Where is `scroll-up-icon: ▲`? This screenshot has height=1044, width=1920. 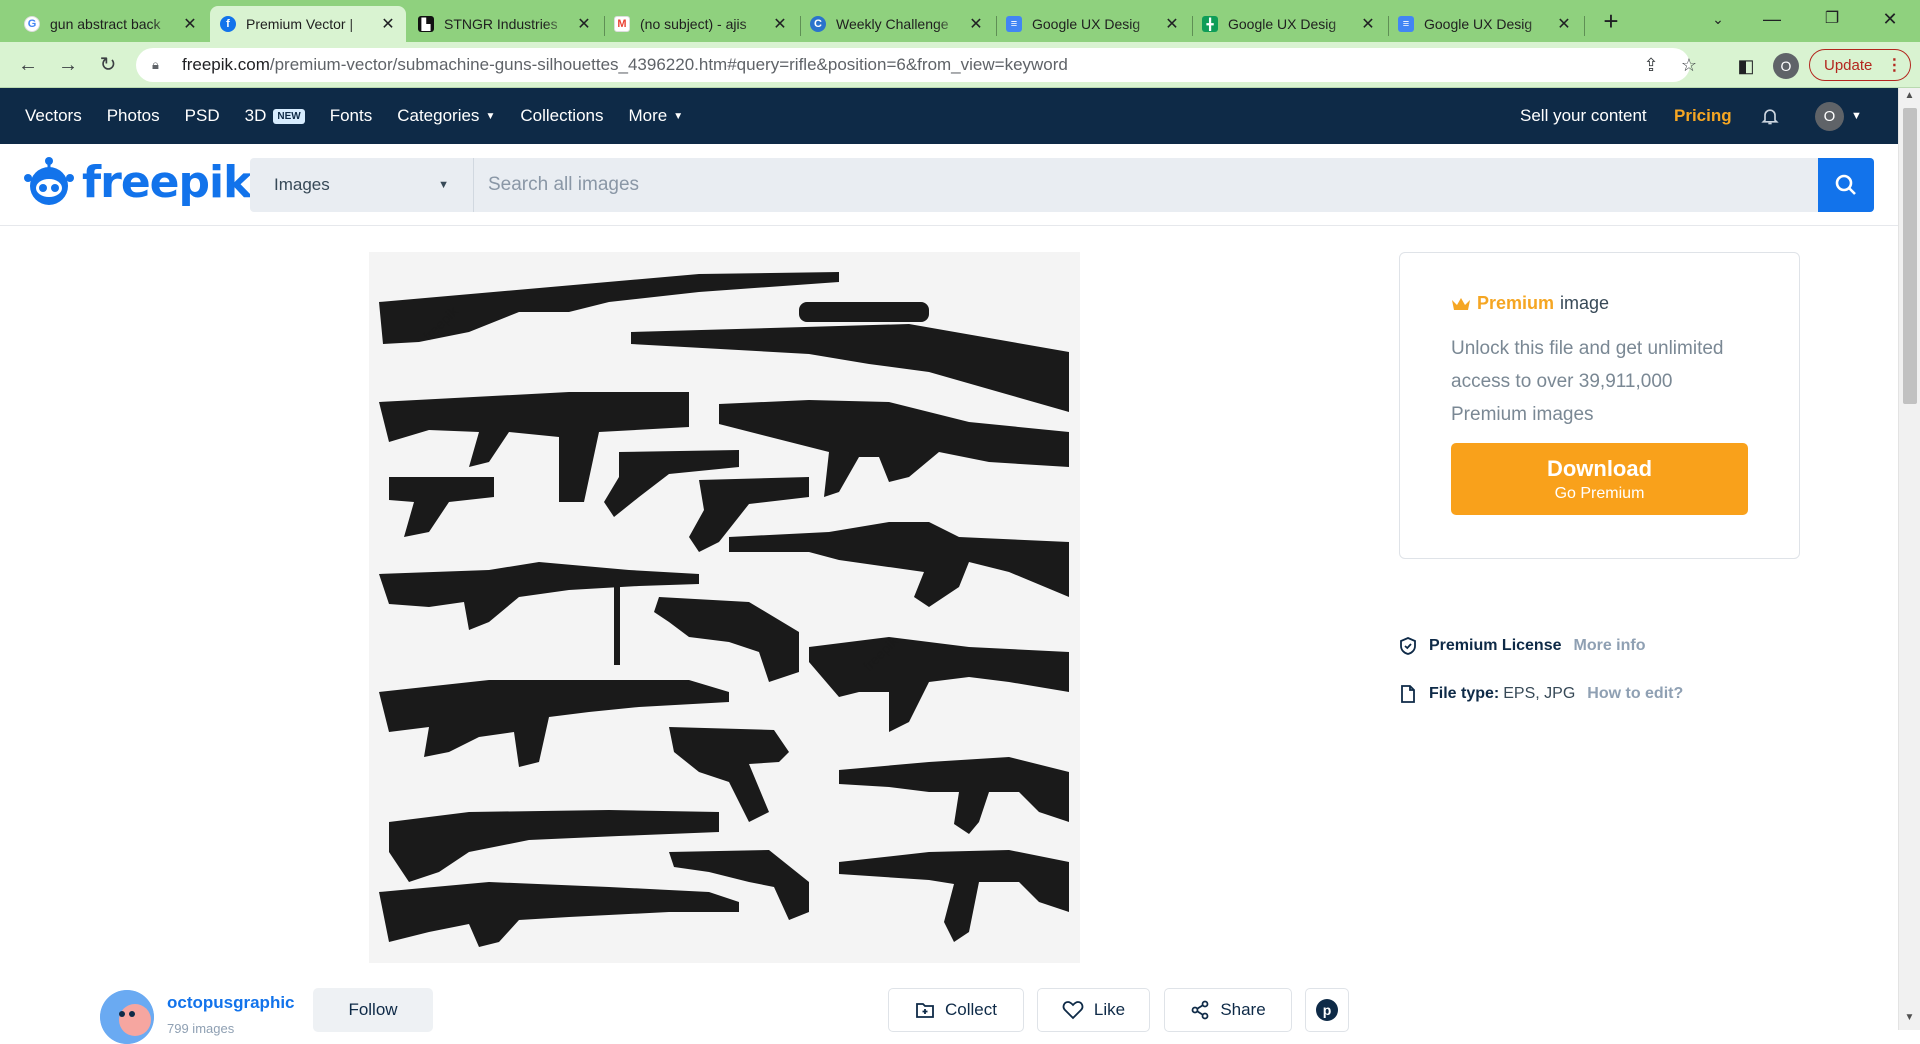 scroll-up-icon: ▲ is located at coordinates (1909, 98).